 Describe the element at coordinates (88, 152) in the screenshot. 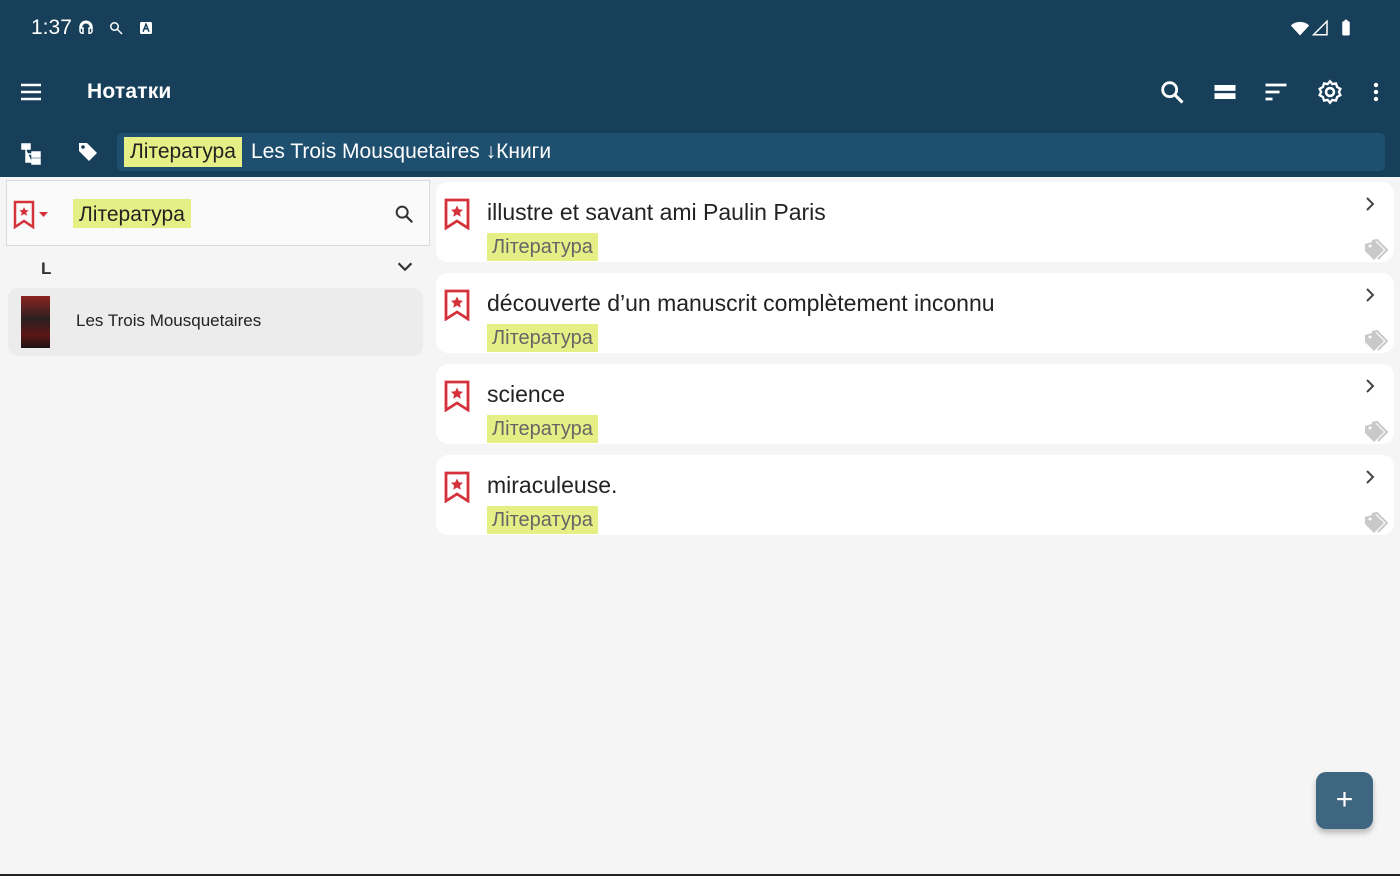

I see `tags-icon` at that location.